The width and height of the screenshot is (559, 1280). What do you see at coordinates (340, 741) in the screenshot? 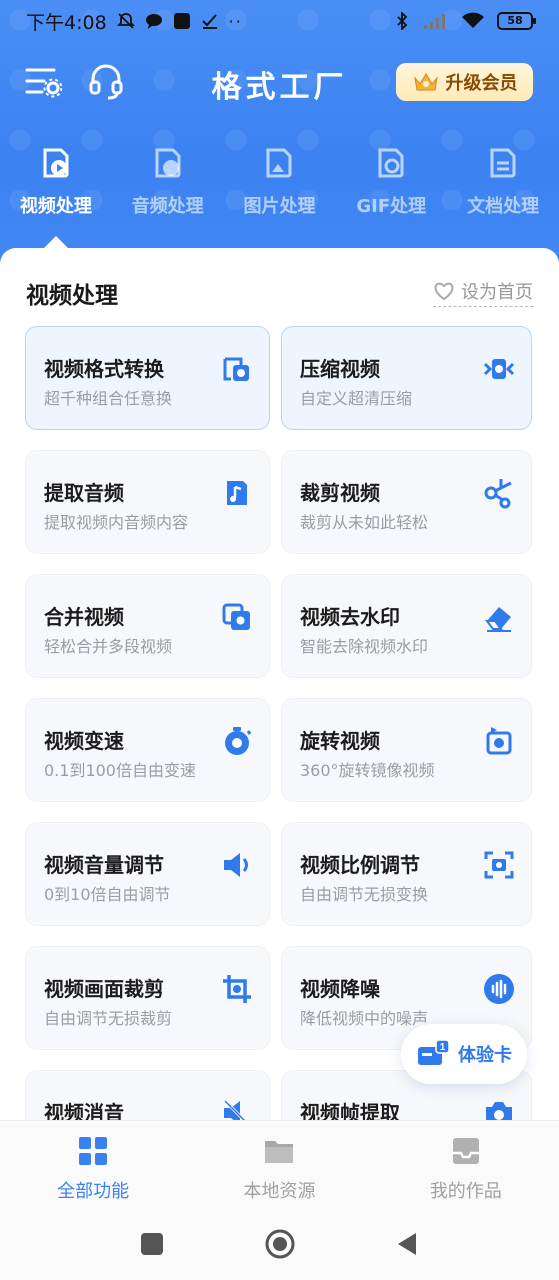
I see `tool-title: 旋转视频` at bounding box center [340, 741].